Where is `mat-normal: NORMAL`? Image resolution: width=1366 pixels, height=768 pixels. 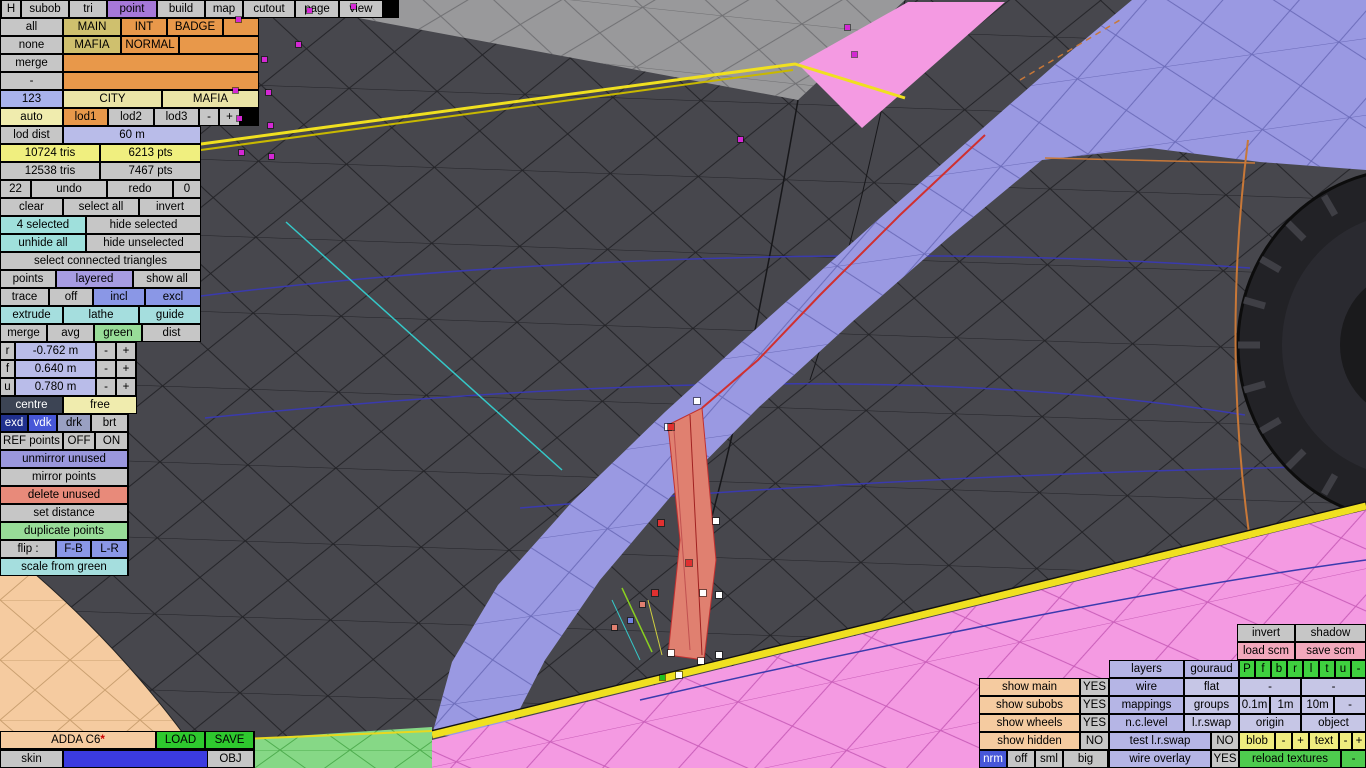 mat-normal: NORMAL is located at coordinates (150, 45).